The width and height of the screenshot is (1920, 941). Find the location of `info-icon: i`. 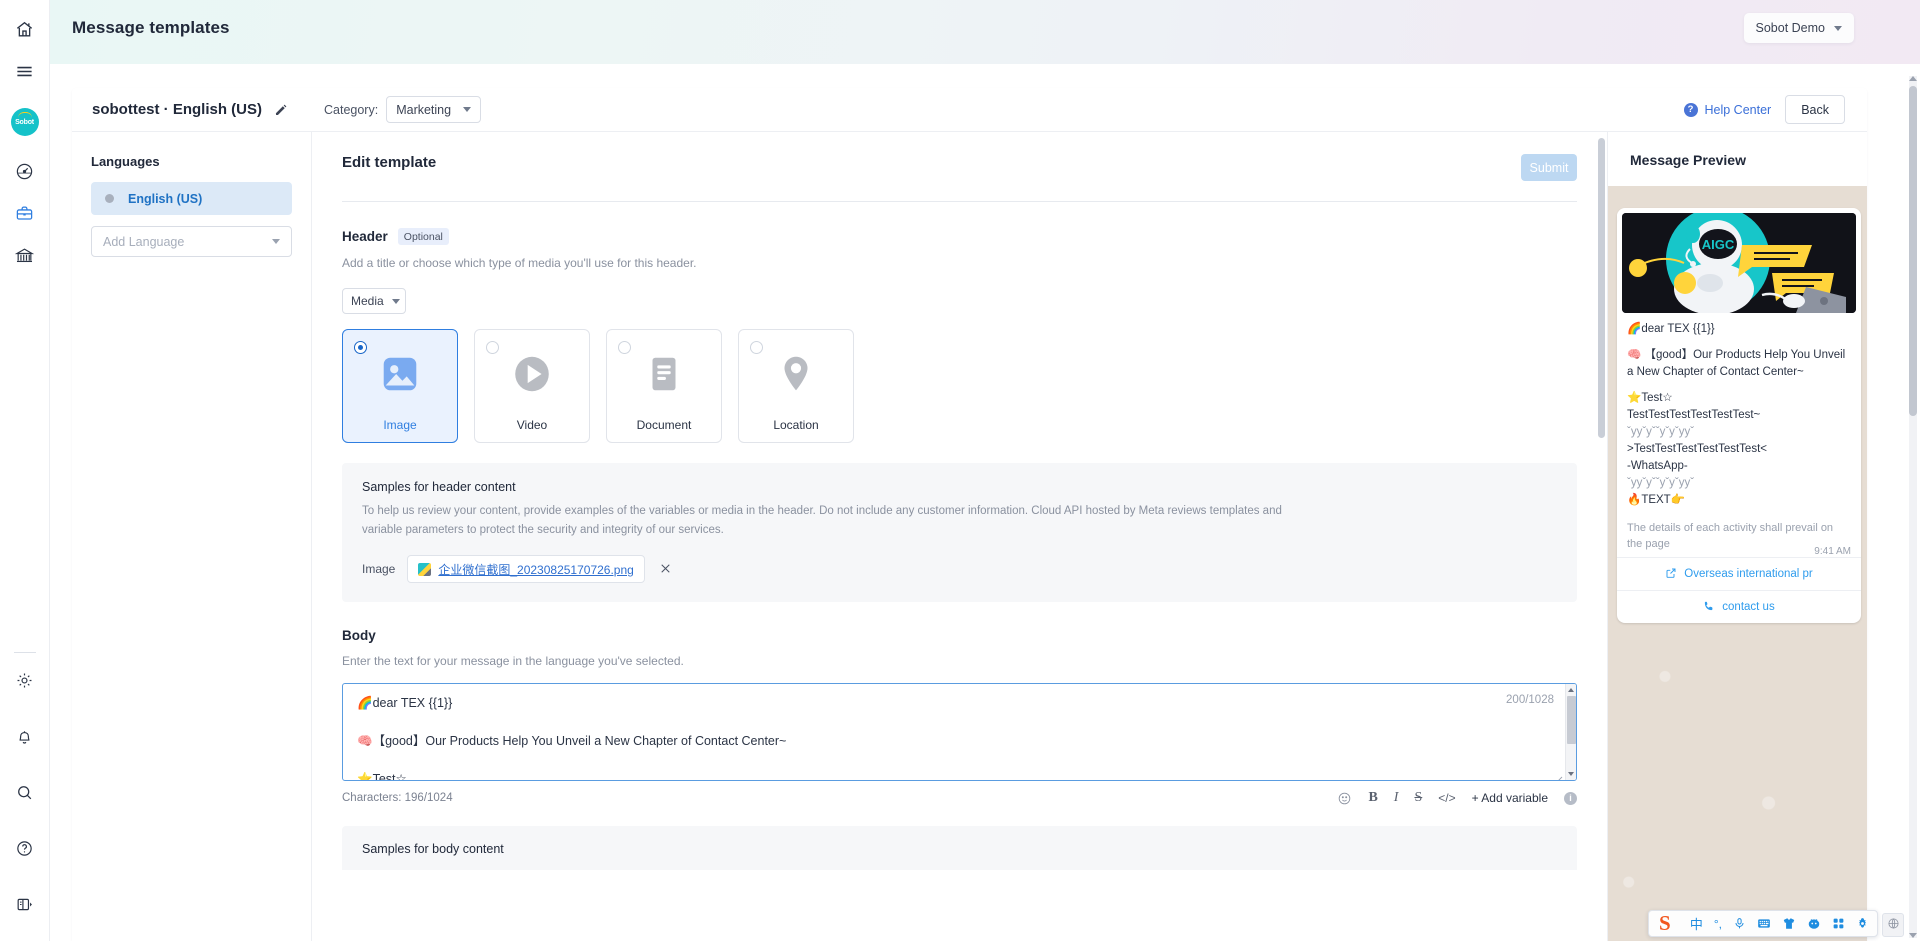

info-icon: i is located at coordinates (1570, 798).